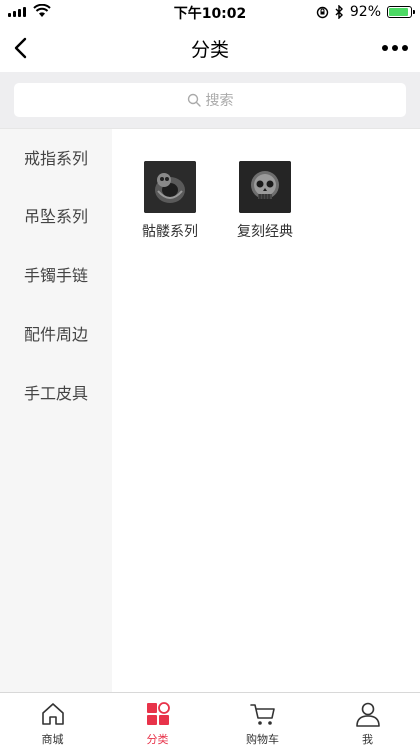  I want to click on search-placeholder: 搜索, so click(219, 101).